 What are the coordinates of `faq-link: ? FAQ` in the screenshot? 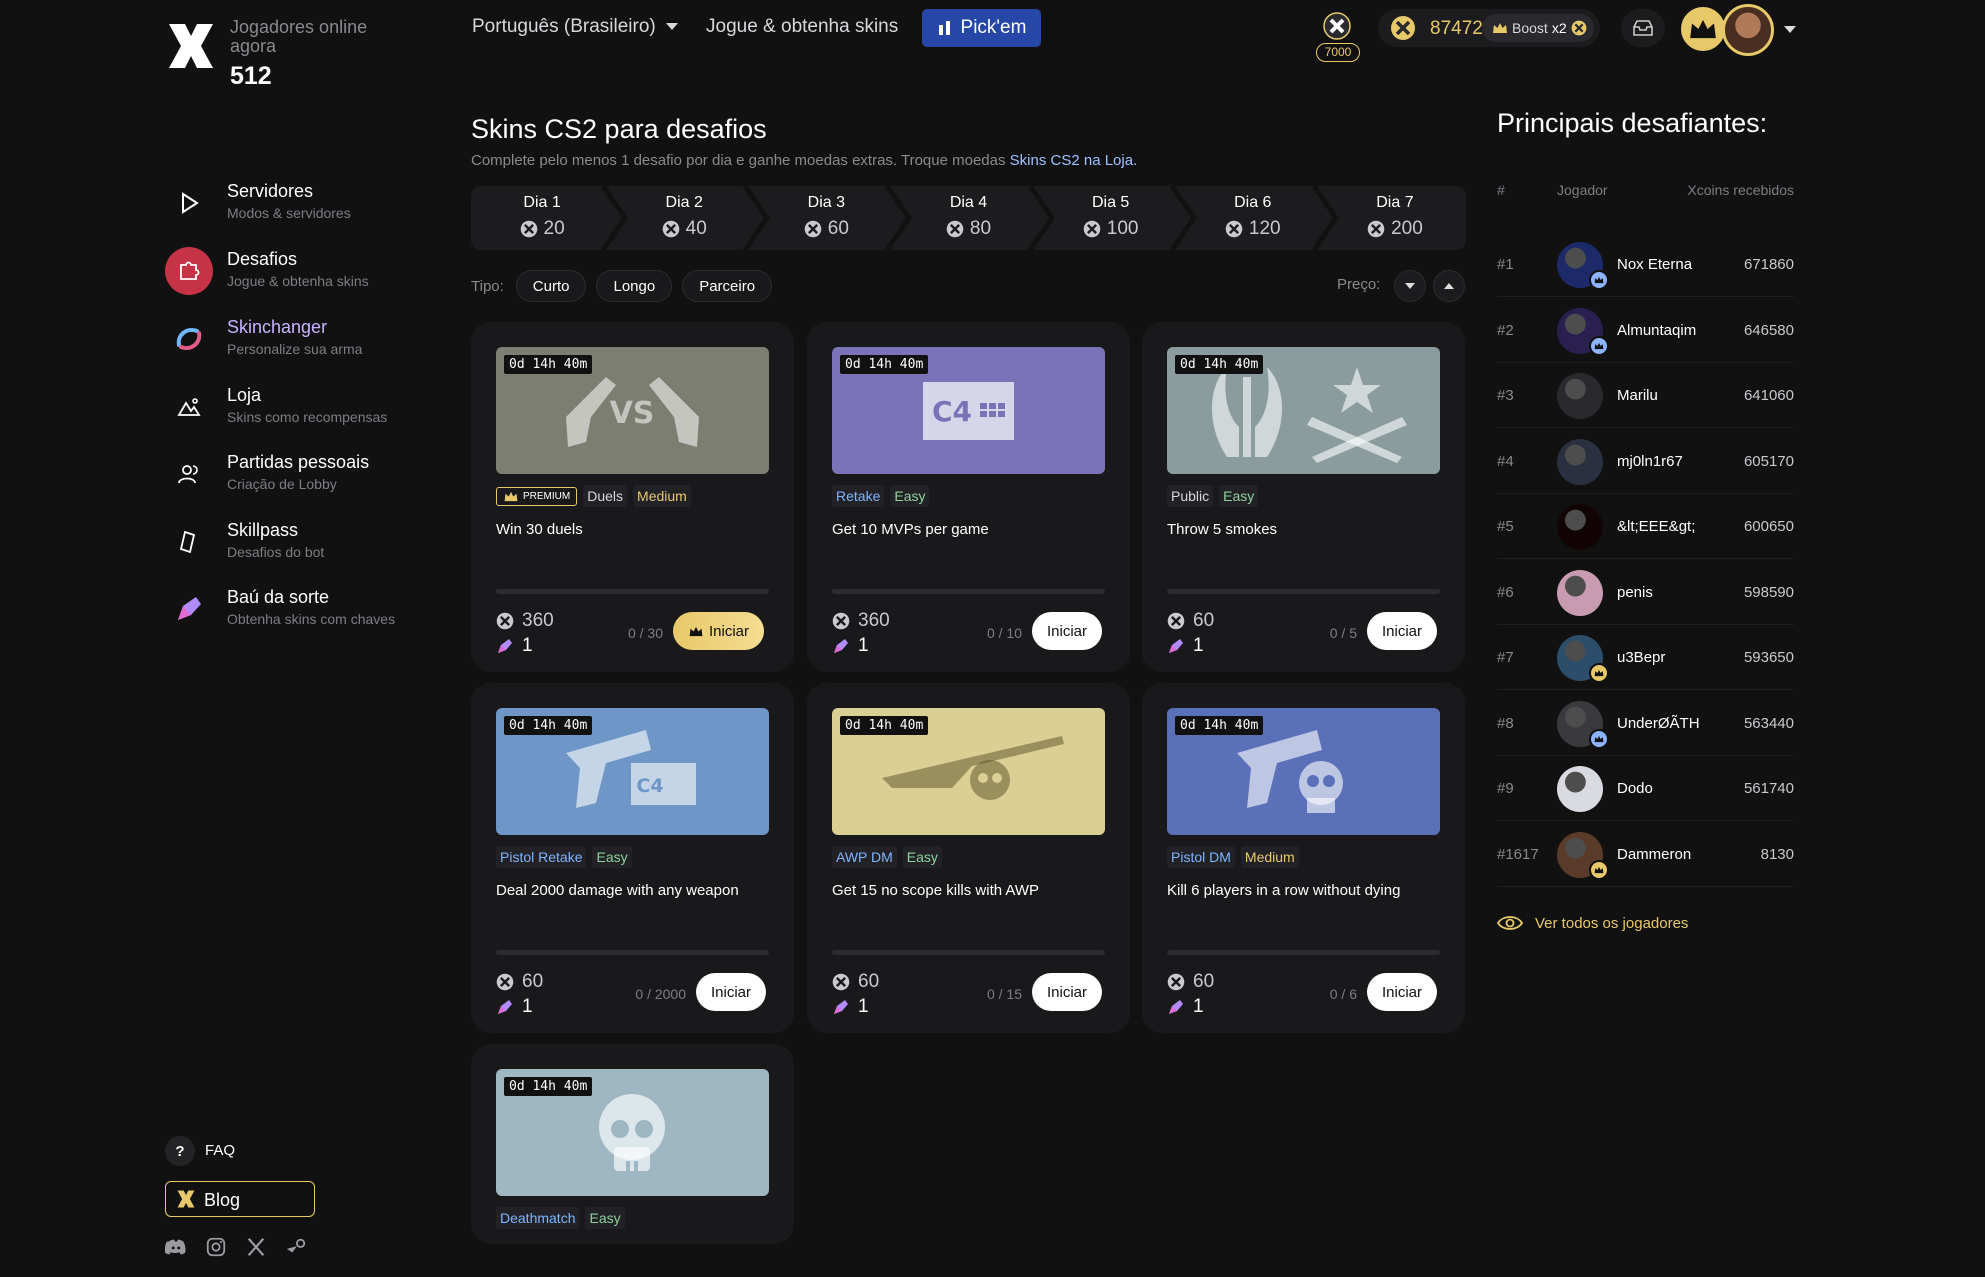 It's located at (265, 1151).